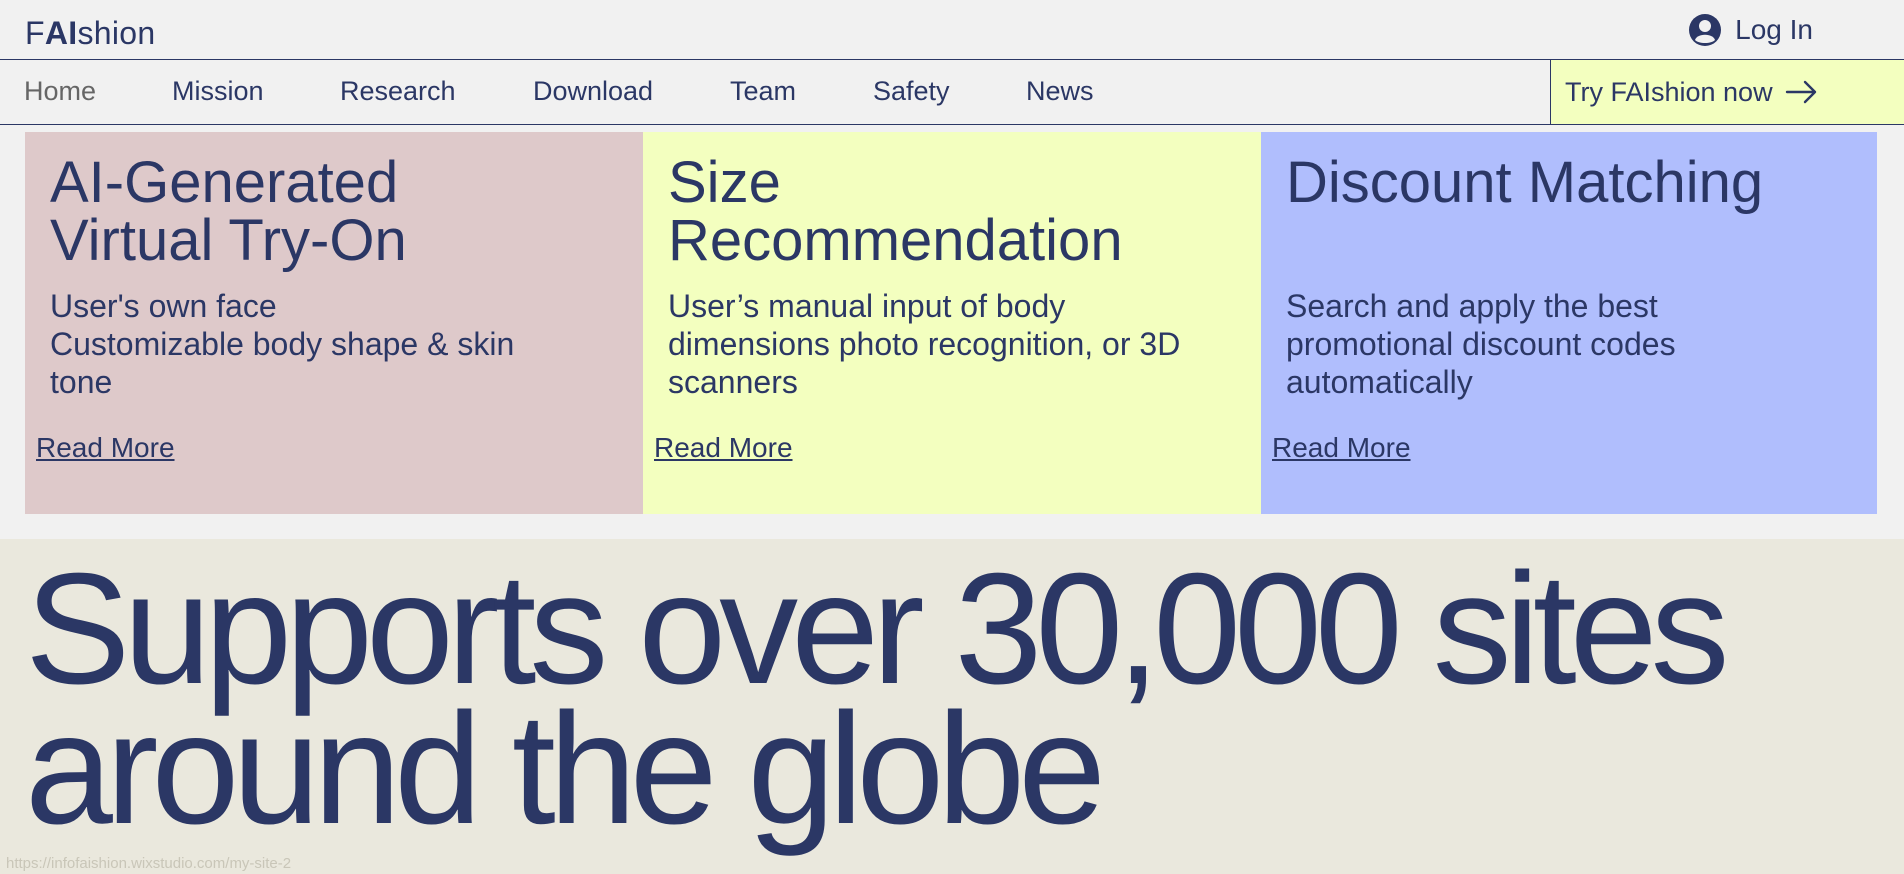  Describe the element at coordinates (565, 769) in the screenshot. I see `hero-line: around the globe` at that location.